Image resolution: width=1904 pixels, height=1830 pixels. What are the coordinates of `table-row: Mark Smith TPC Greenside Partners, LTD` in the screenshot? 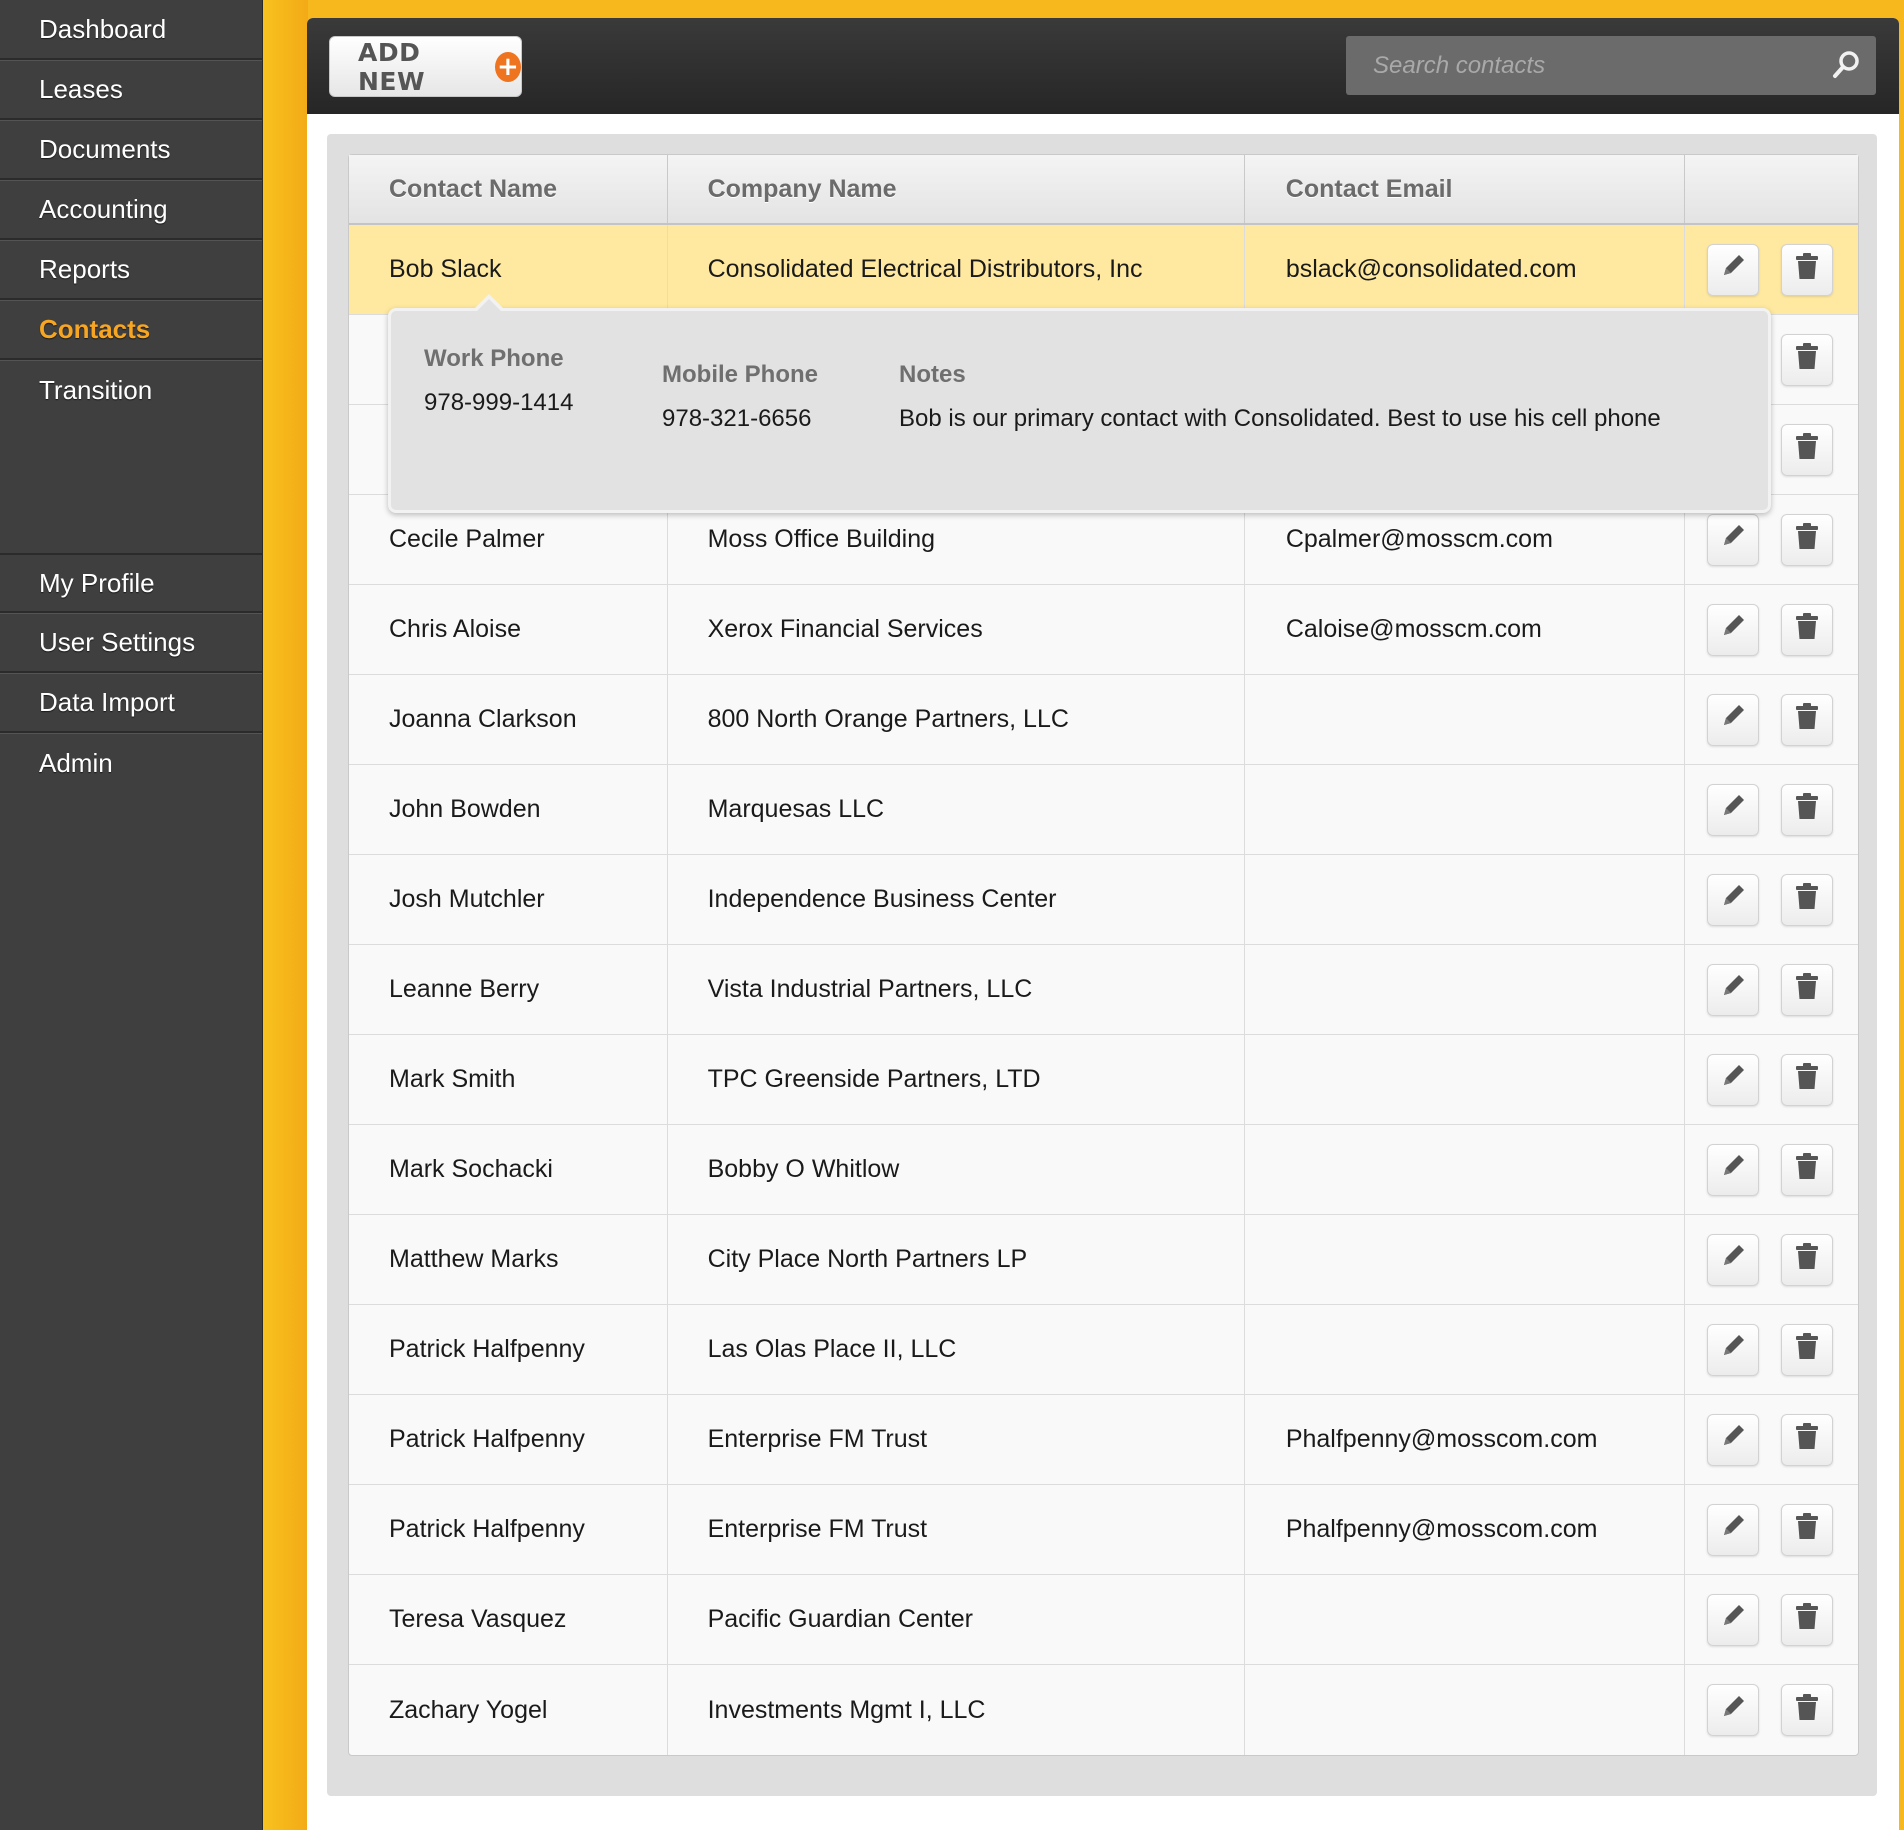 It's located at (1103, 1080).